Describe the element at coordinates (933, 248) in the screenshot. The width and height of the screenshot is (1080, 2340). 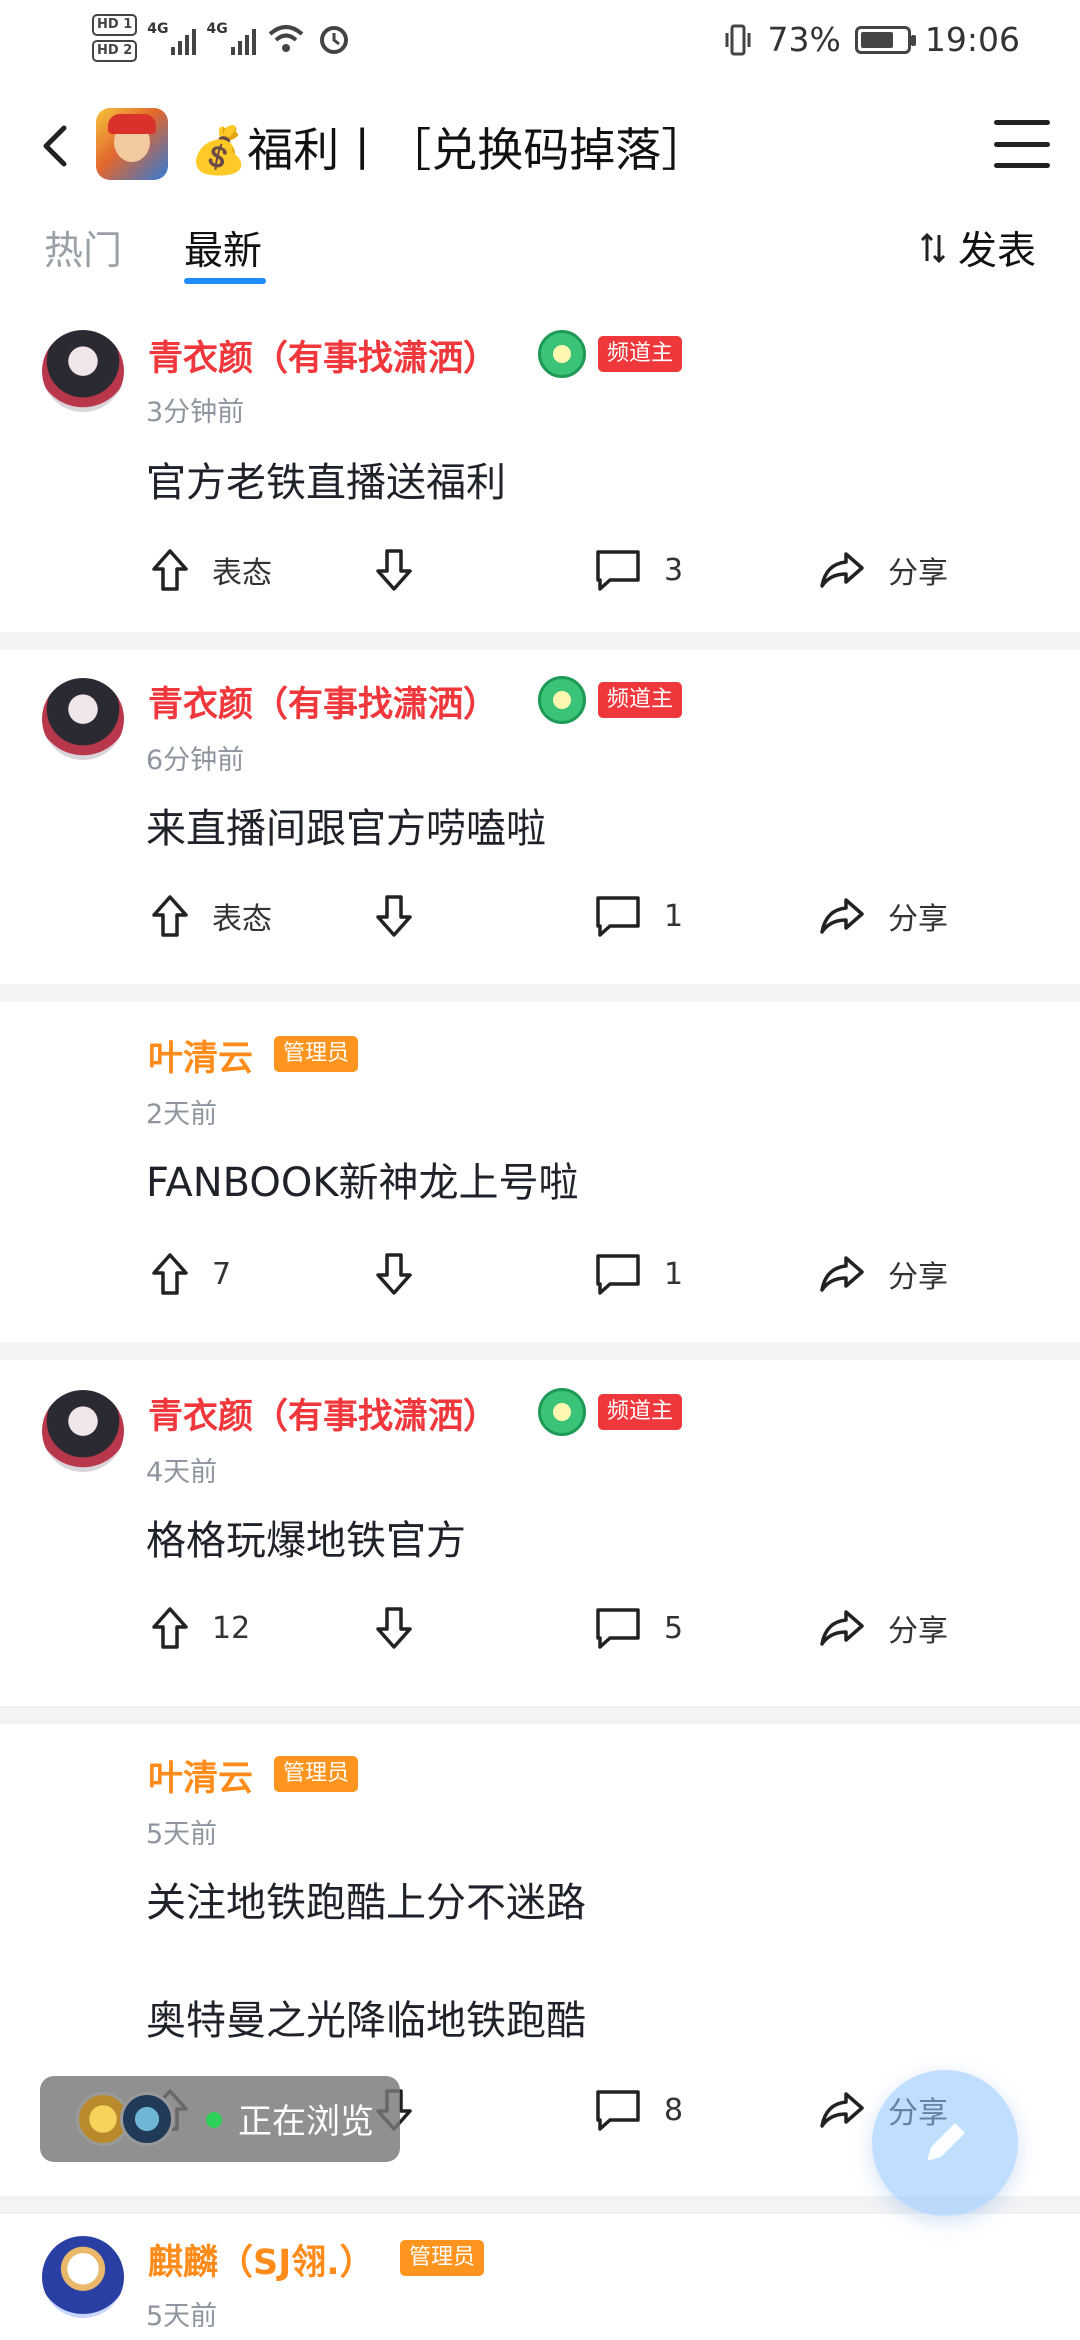
I see `sort-icon` at that location.